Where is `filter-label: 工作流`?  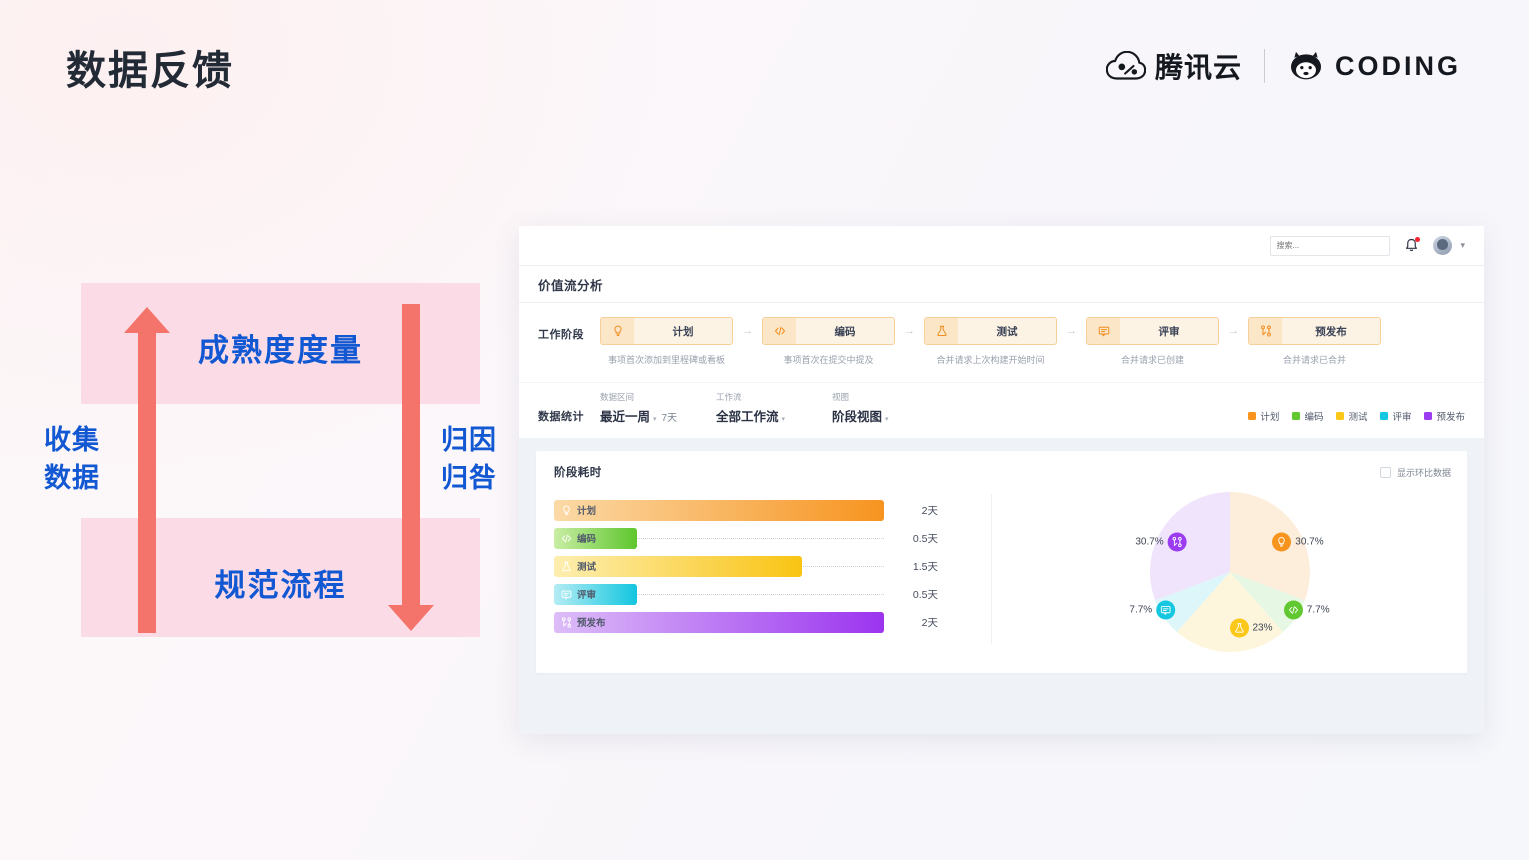
filter-label: 工作流 is located at coordinates (729, 397).